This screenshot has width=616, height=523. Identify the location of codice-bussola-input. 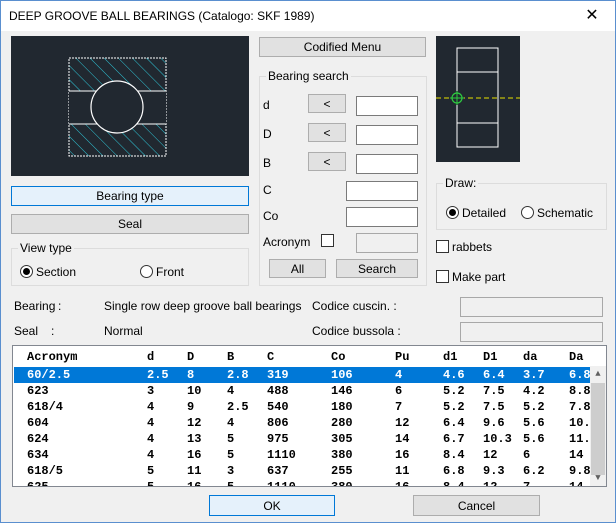
(531, 332).